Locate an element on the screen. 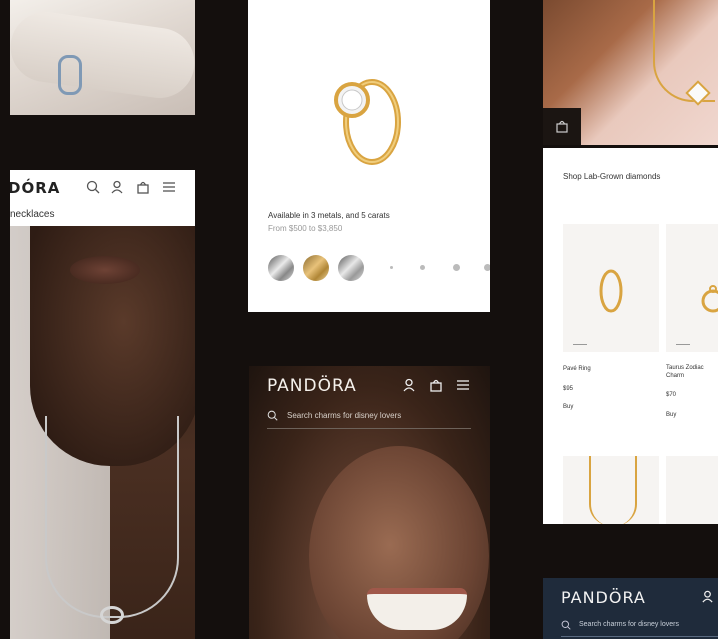 The height and width of the screenshot is (639, 718). smile-teeth is located at coordinates (417, 609).